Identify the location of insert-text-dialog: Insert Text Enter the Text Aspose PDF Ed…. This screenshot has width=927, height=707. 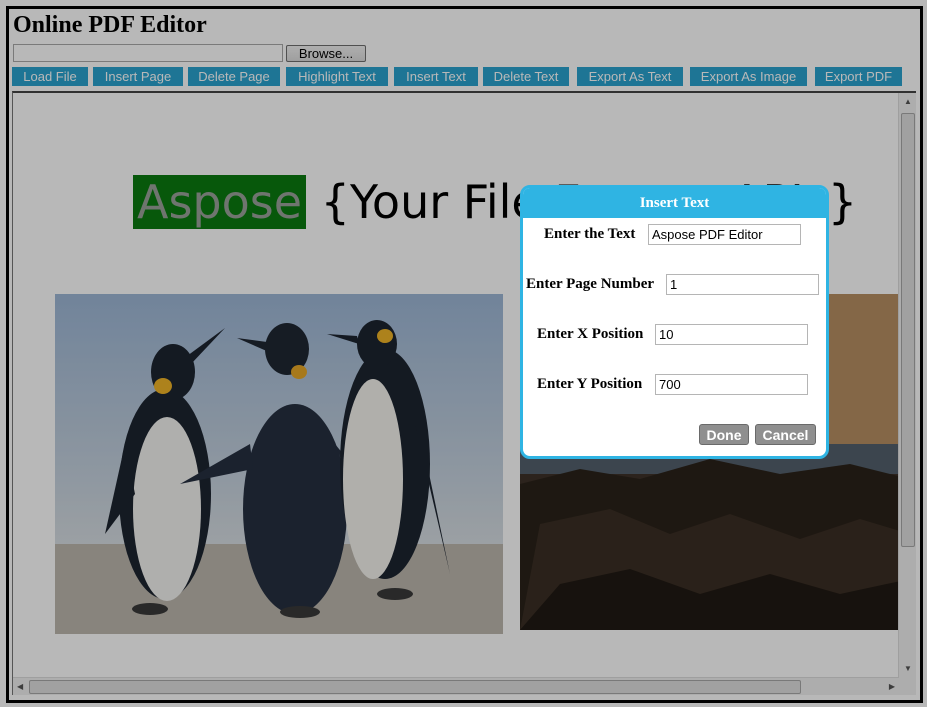
(674, 322).